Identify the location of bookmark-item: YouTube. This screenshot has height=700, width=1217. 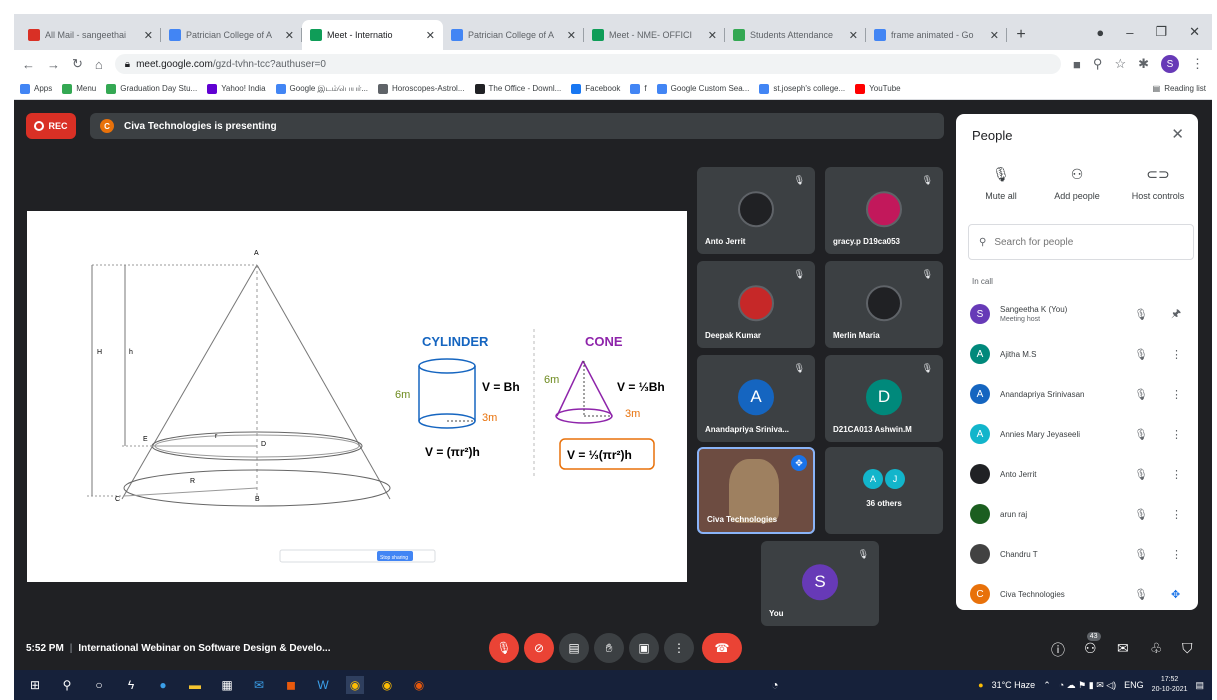
(878, 88).